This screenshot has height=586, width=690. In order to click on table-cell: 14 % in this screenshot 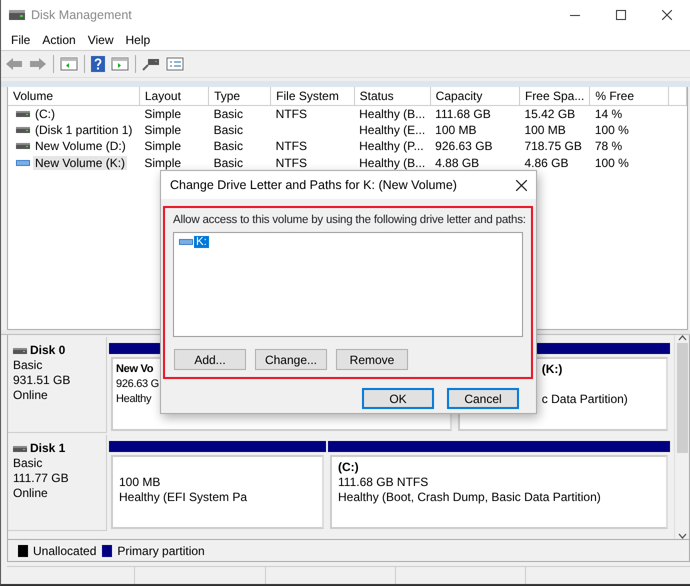, I will do `click(608, 113)`.